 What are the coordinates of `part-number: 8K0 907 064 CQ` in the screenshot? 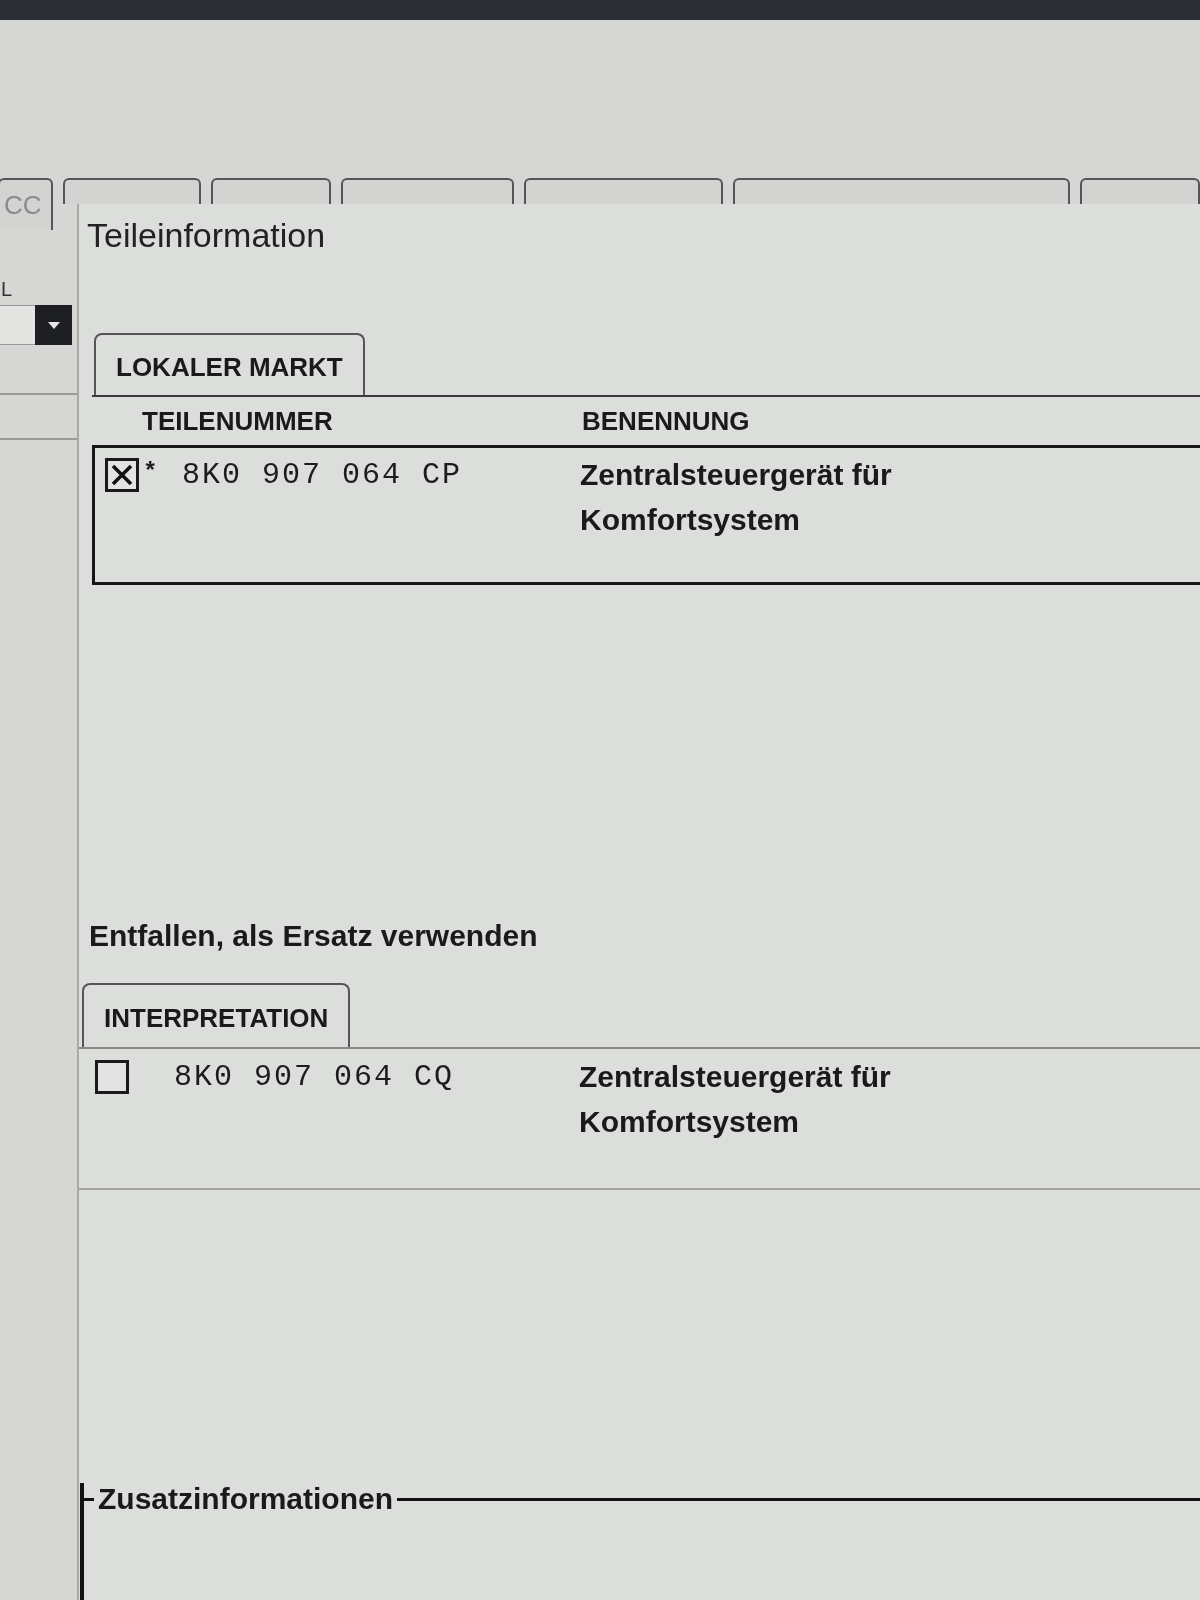 It's located at (314, 1077).